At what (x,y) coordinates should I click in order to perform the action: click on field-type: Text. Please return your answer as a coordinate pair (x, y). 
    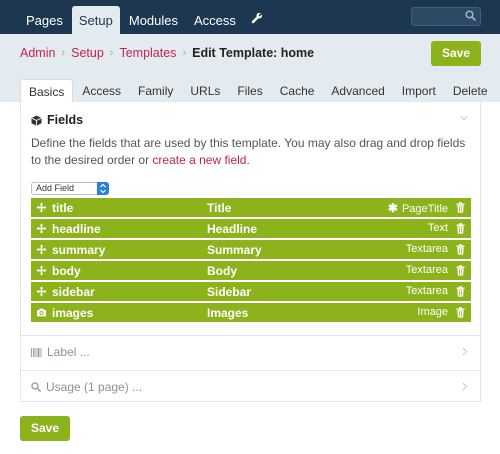
    Looking at the image, I should click on (438, 228).